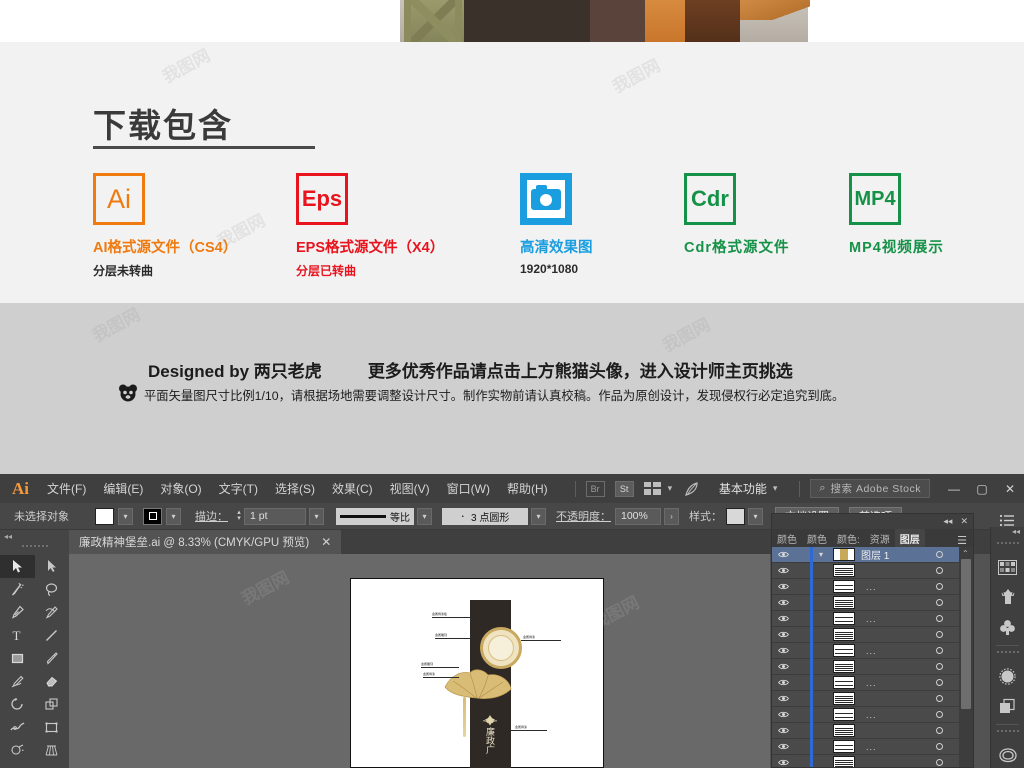 Image resolution: width=1024 pixels, height=768 pixels. I want to click on lasso-tool, so click(52, 589).